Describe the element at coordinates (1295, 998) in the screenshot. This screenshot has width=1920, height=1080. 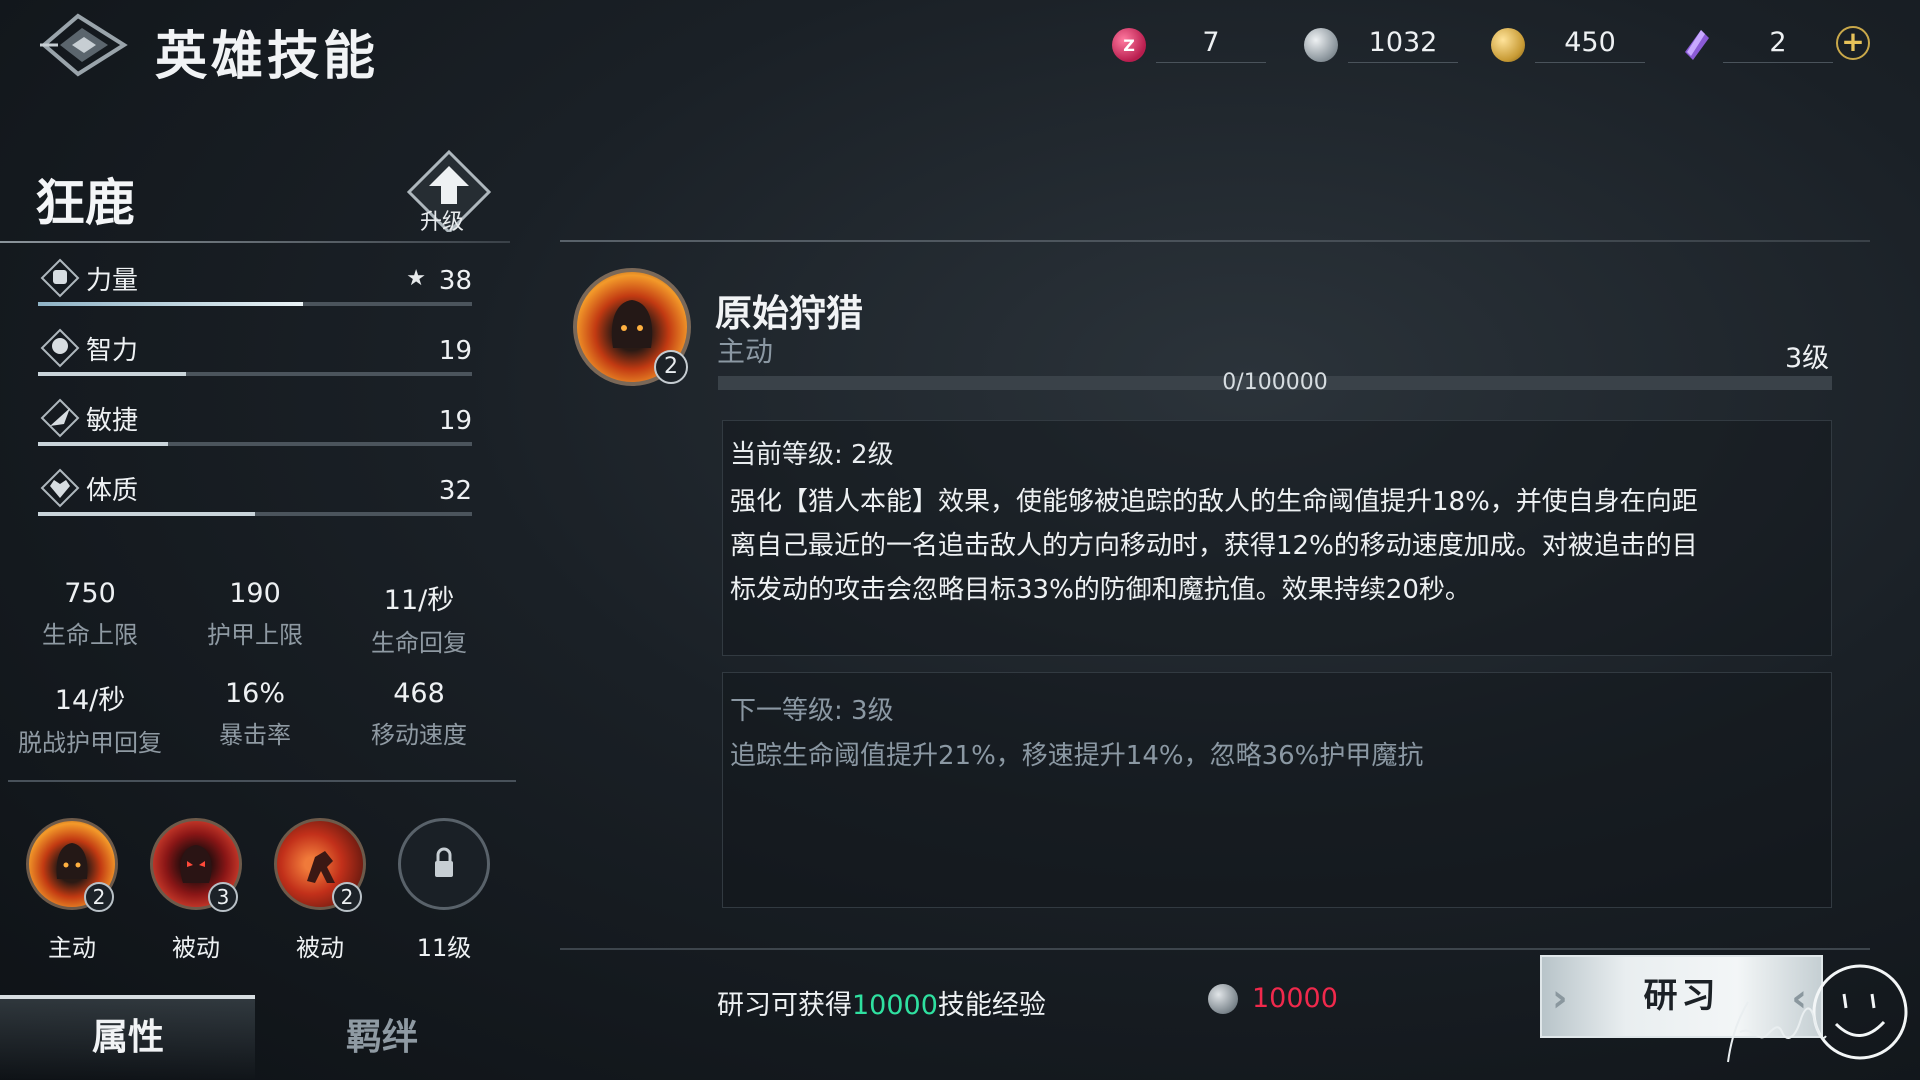
I see `cost-value: 10000` at that location.